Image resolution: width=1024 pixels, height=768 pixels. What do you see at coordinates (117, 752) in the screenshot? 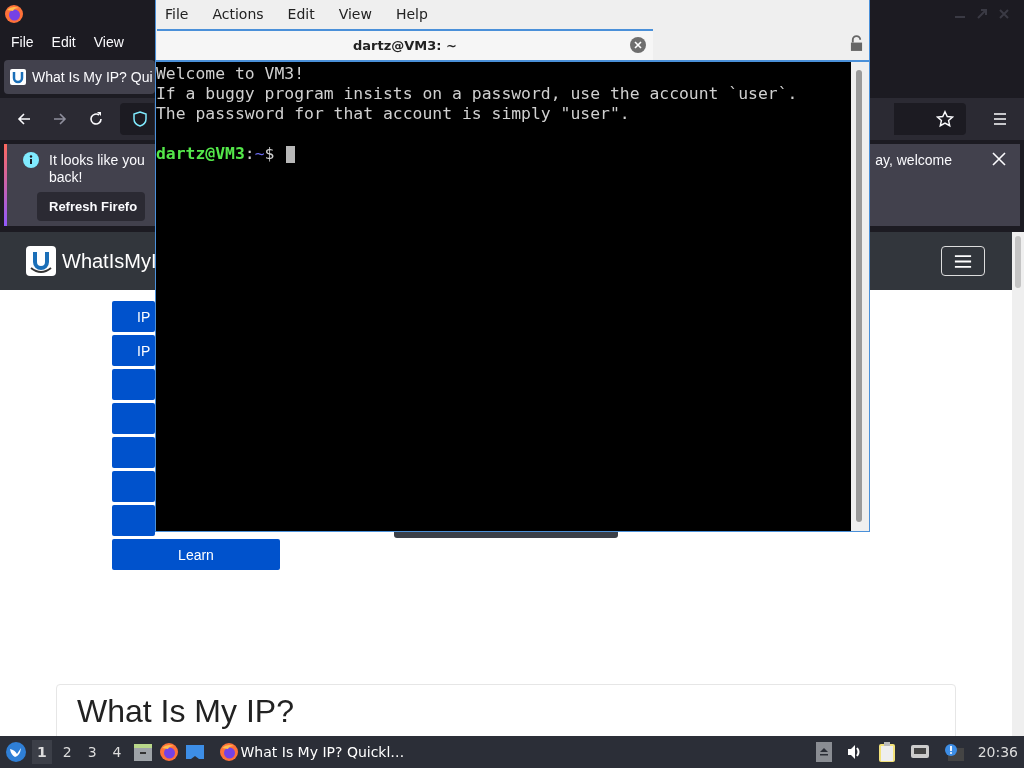
I see `workspace-button: 4` at bounding box center [117, 752].